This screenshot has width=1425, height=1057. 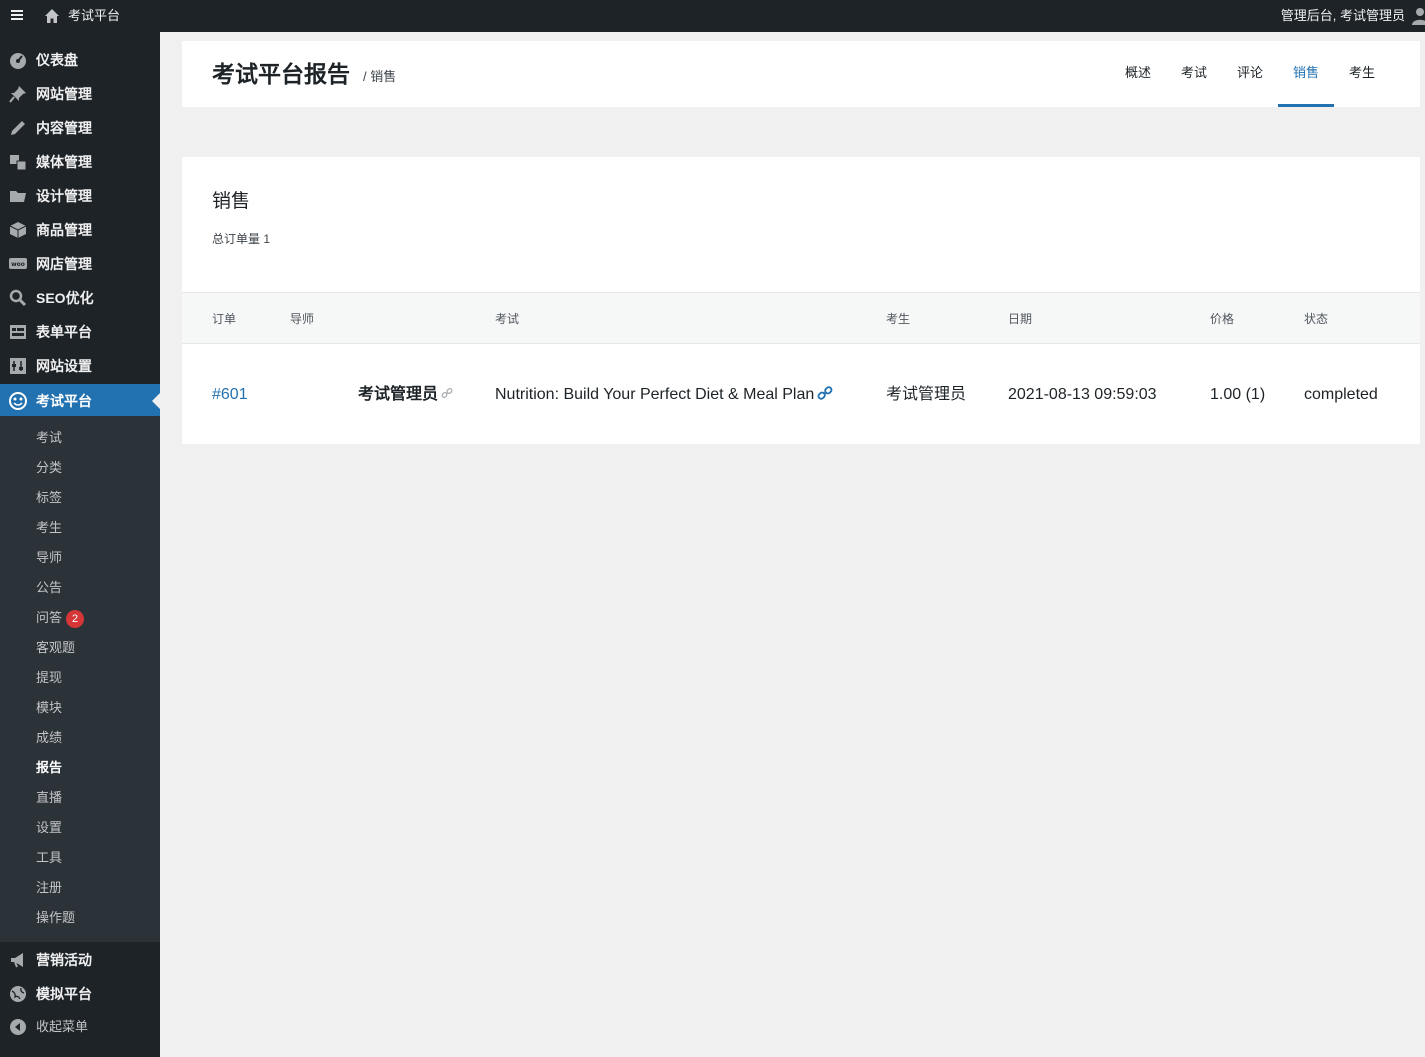 I want to click on form-icon, so click(x=18, y=332).